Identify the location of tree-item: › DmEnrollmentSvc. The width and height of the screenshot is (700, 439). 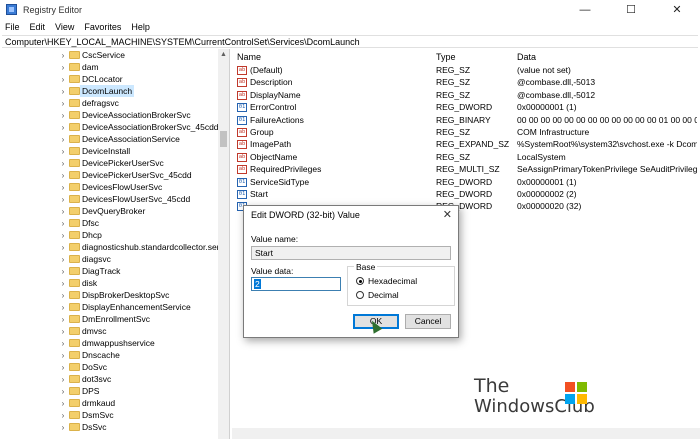
(109, 319).